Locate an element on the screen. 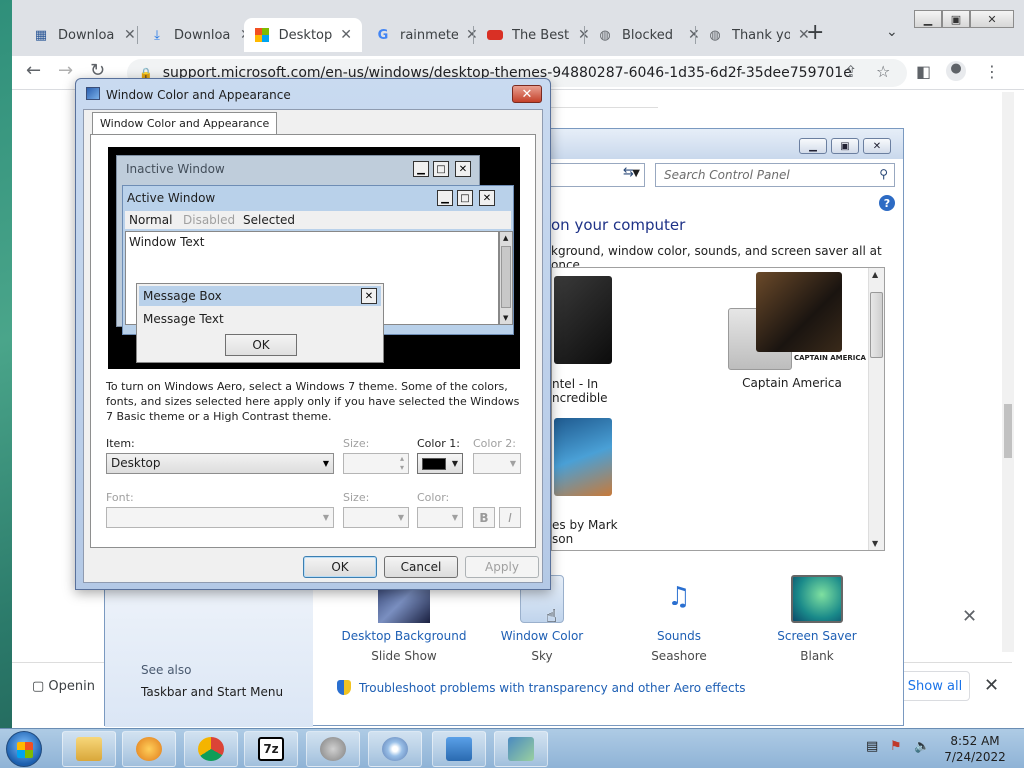 This screenshot has width=1024, height=768. taskbar-speaker is located at coordinates (333, 749).